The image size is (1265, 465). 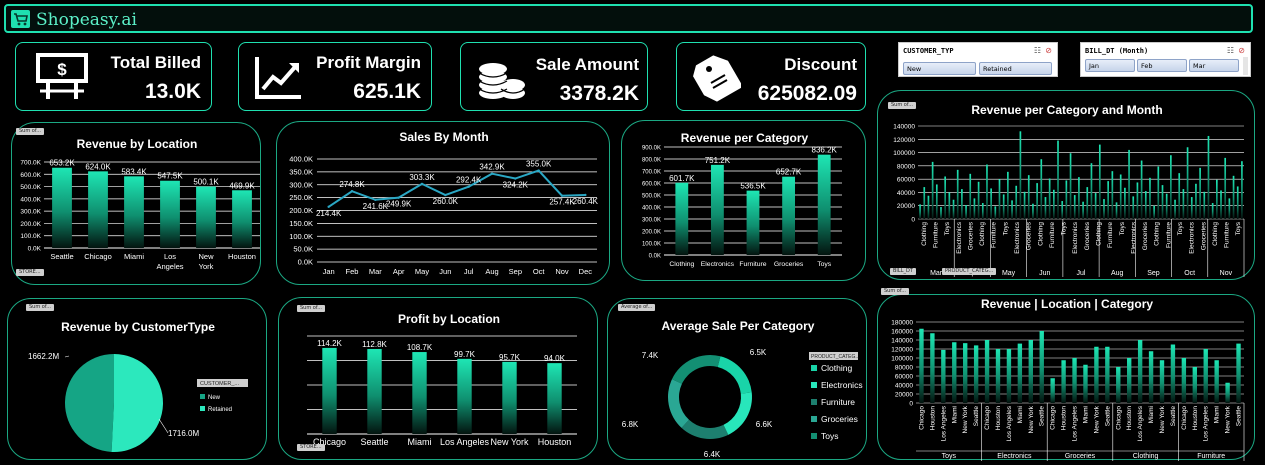 What do you see at coordinates (492, 167) in the screenshot?
I see `data-label: 342.9K` at bounding box center [492, 167].